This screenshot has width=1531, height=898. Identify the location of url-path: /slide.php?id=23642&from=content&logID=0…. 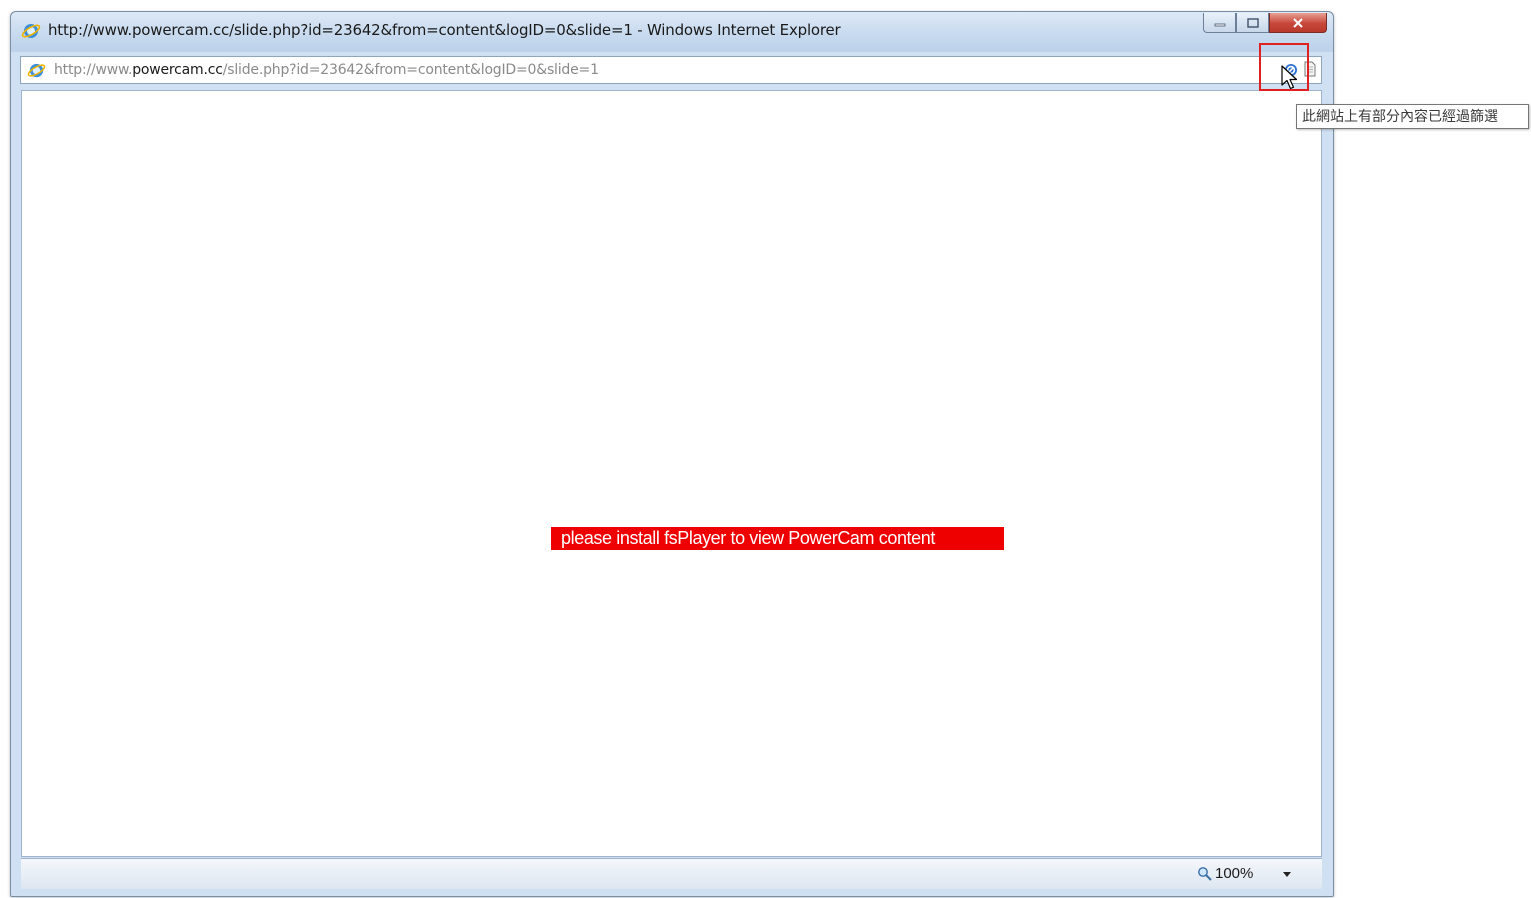
(410, 70).